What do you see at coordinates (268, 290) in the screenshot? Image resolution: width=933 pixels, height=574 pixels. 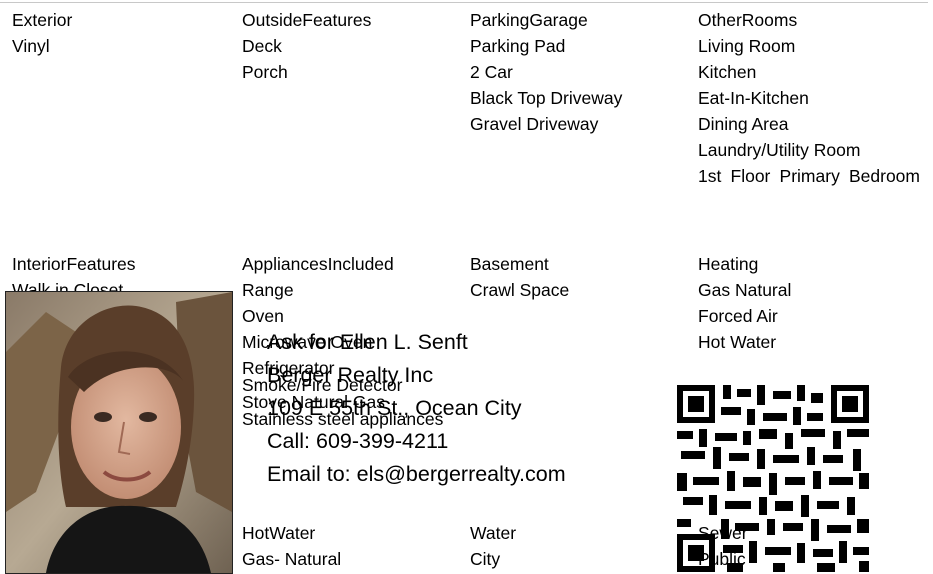 I see `appliances-item: Range` at bounding box center [268, 290].